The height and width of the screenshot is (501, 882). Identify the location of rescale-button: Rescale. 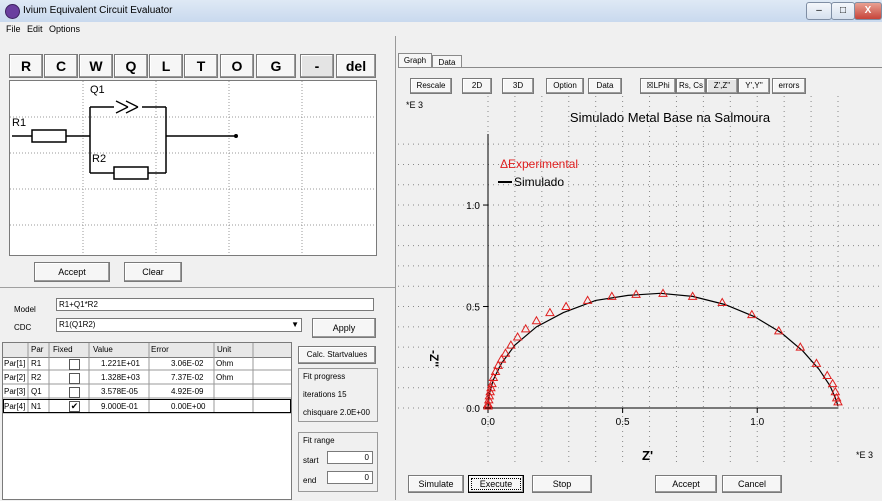
(431, 86).